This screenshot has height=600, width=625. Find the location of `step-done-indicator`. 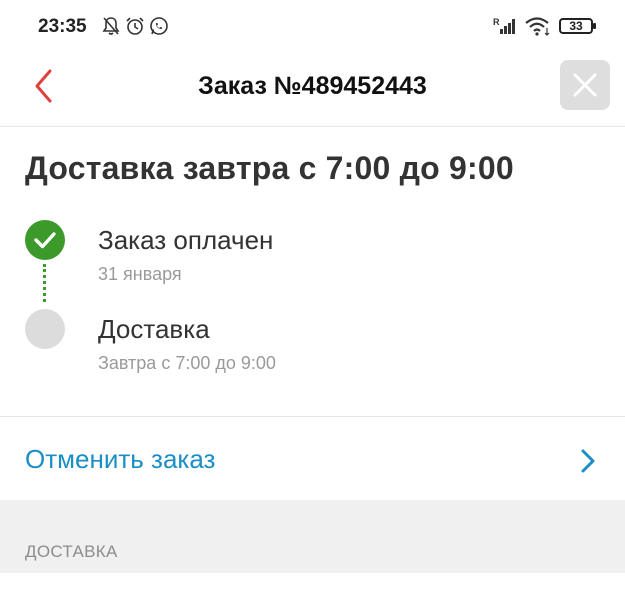

step-done-indicator is located at coordinates (45, 240).